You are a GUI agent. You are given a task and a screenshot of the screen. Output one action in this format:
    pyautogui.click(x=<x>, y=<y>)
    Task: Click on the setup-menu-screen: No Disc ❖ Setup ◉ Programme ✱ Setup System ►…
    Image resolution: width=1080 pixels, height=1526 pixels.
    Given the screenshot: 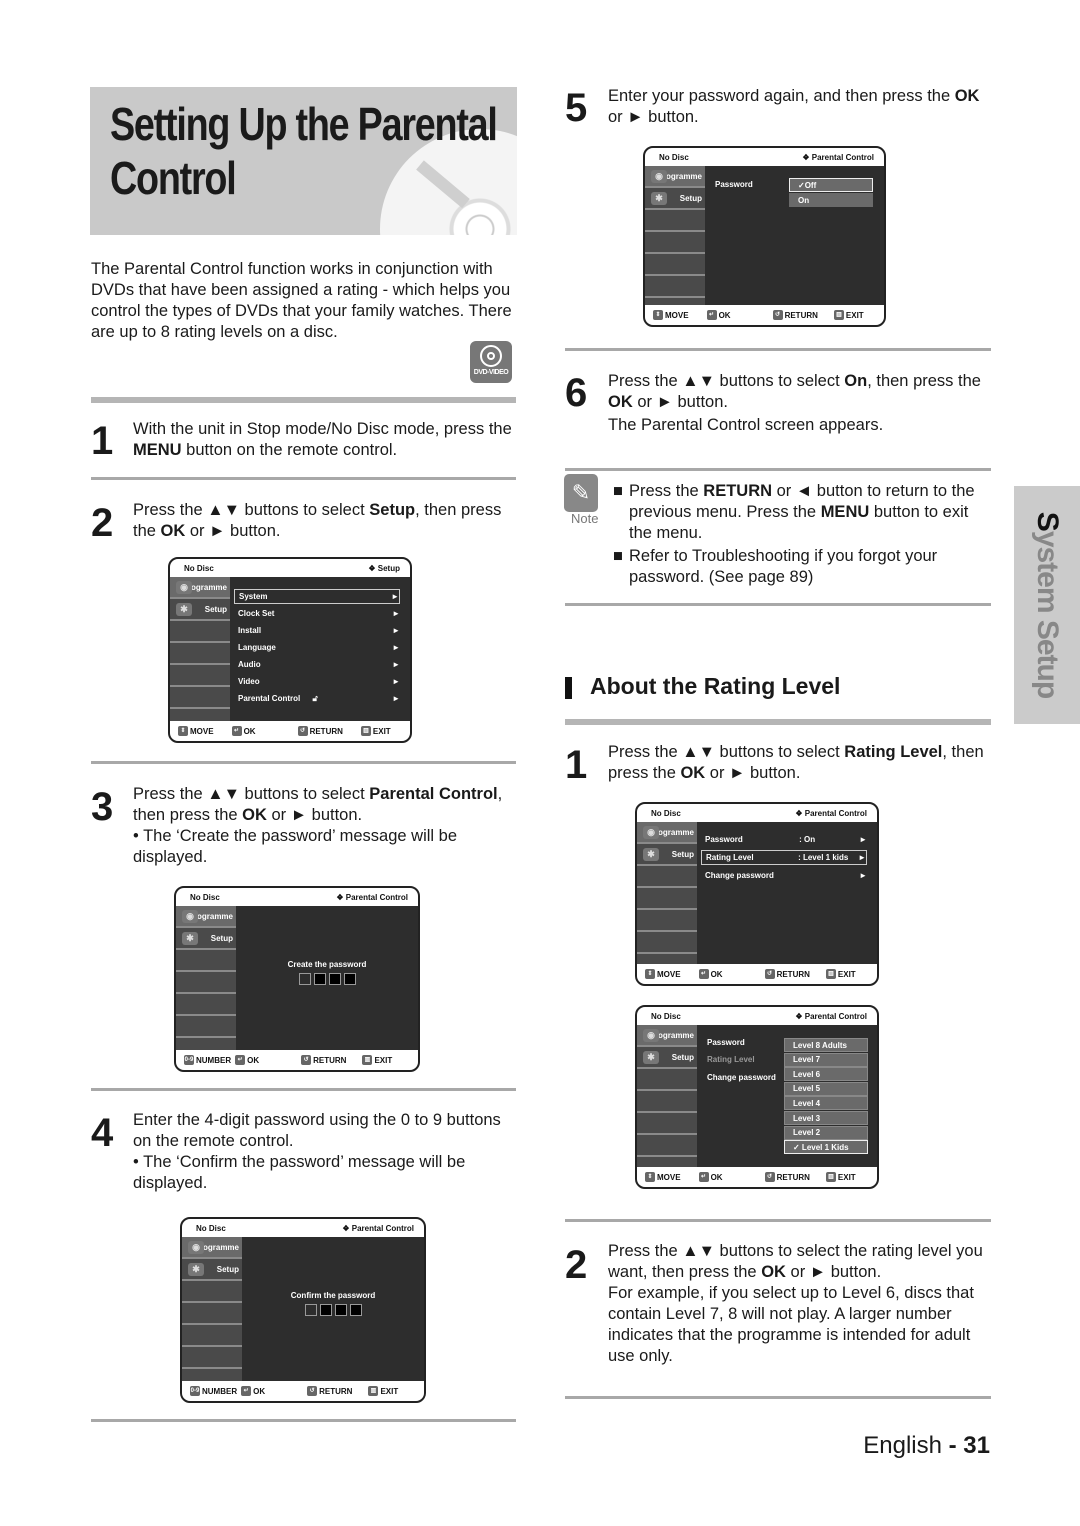 What is the action you would take?
    pyautogui.click(x=290, y=650)
    